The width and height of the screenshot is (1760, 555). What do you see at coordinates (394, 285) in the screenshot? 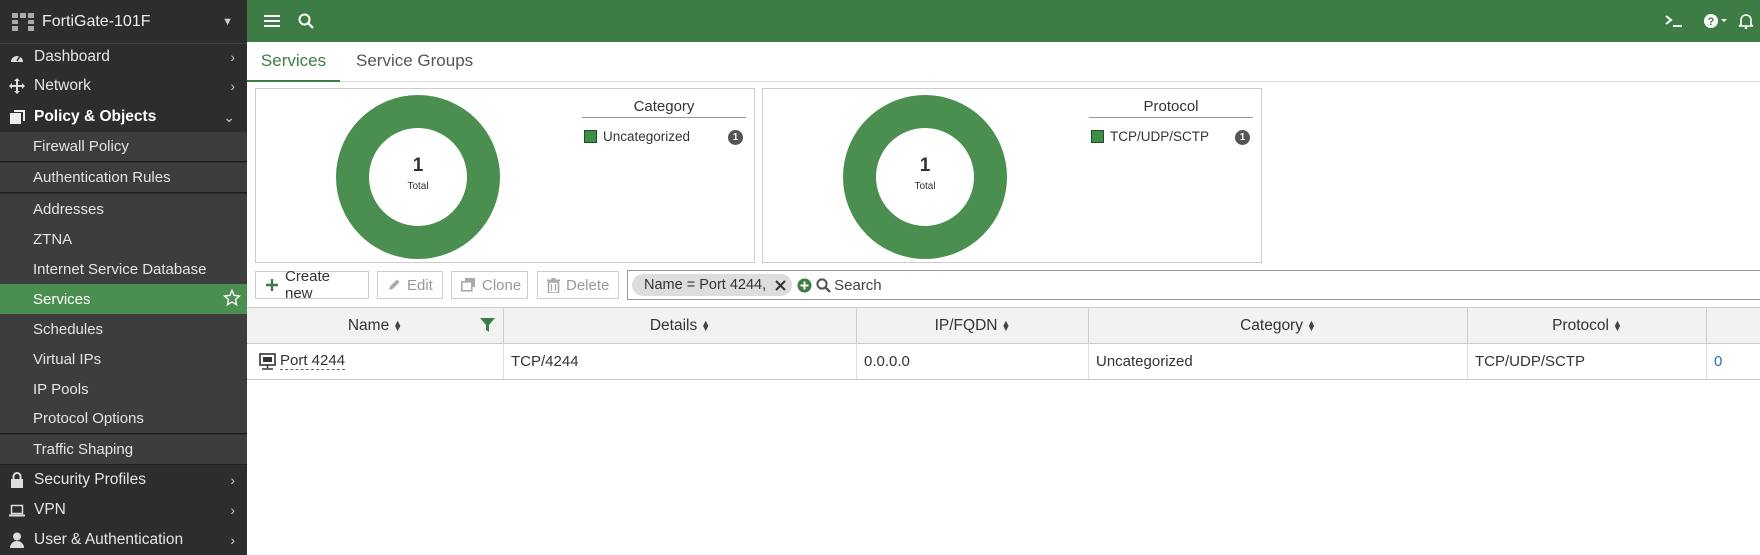
I see `pencil-icon` at bounding box center [394, 285].